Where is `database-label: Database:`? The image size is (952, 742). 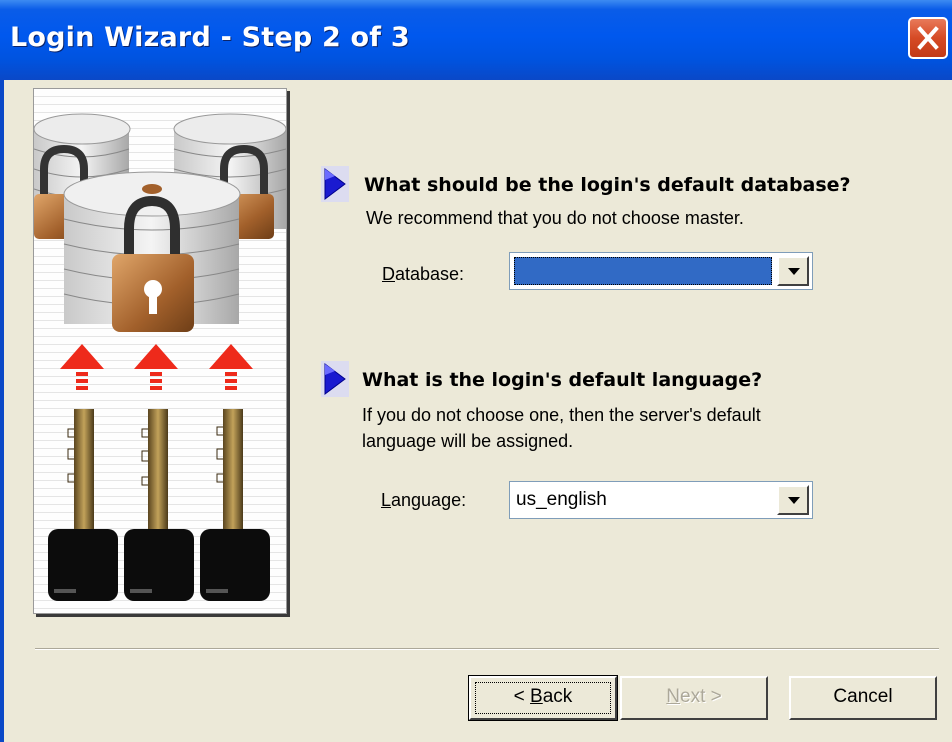 database-label: Database: is located at coordinates (423, 274).